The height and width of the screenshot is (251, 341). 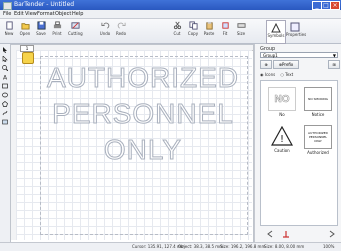 I want to click on size-button: Size, so click(x=241, y=28).